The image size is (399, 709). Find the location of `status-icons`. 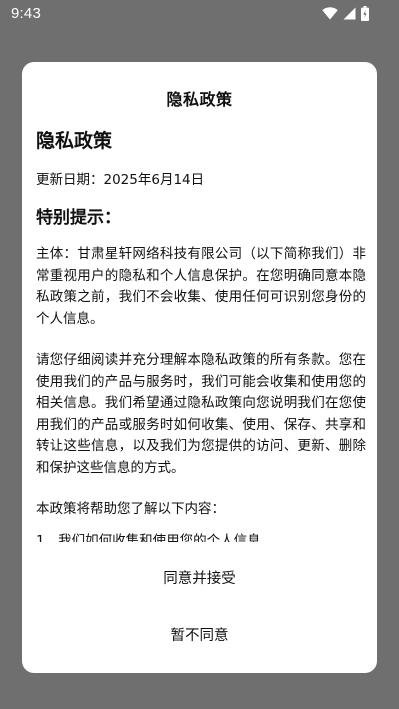

status-icons is located at coordinates (345, 13).